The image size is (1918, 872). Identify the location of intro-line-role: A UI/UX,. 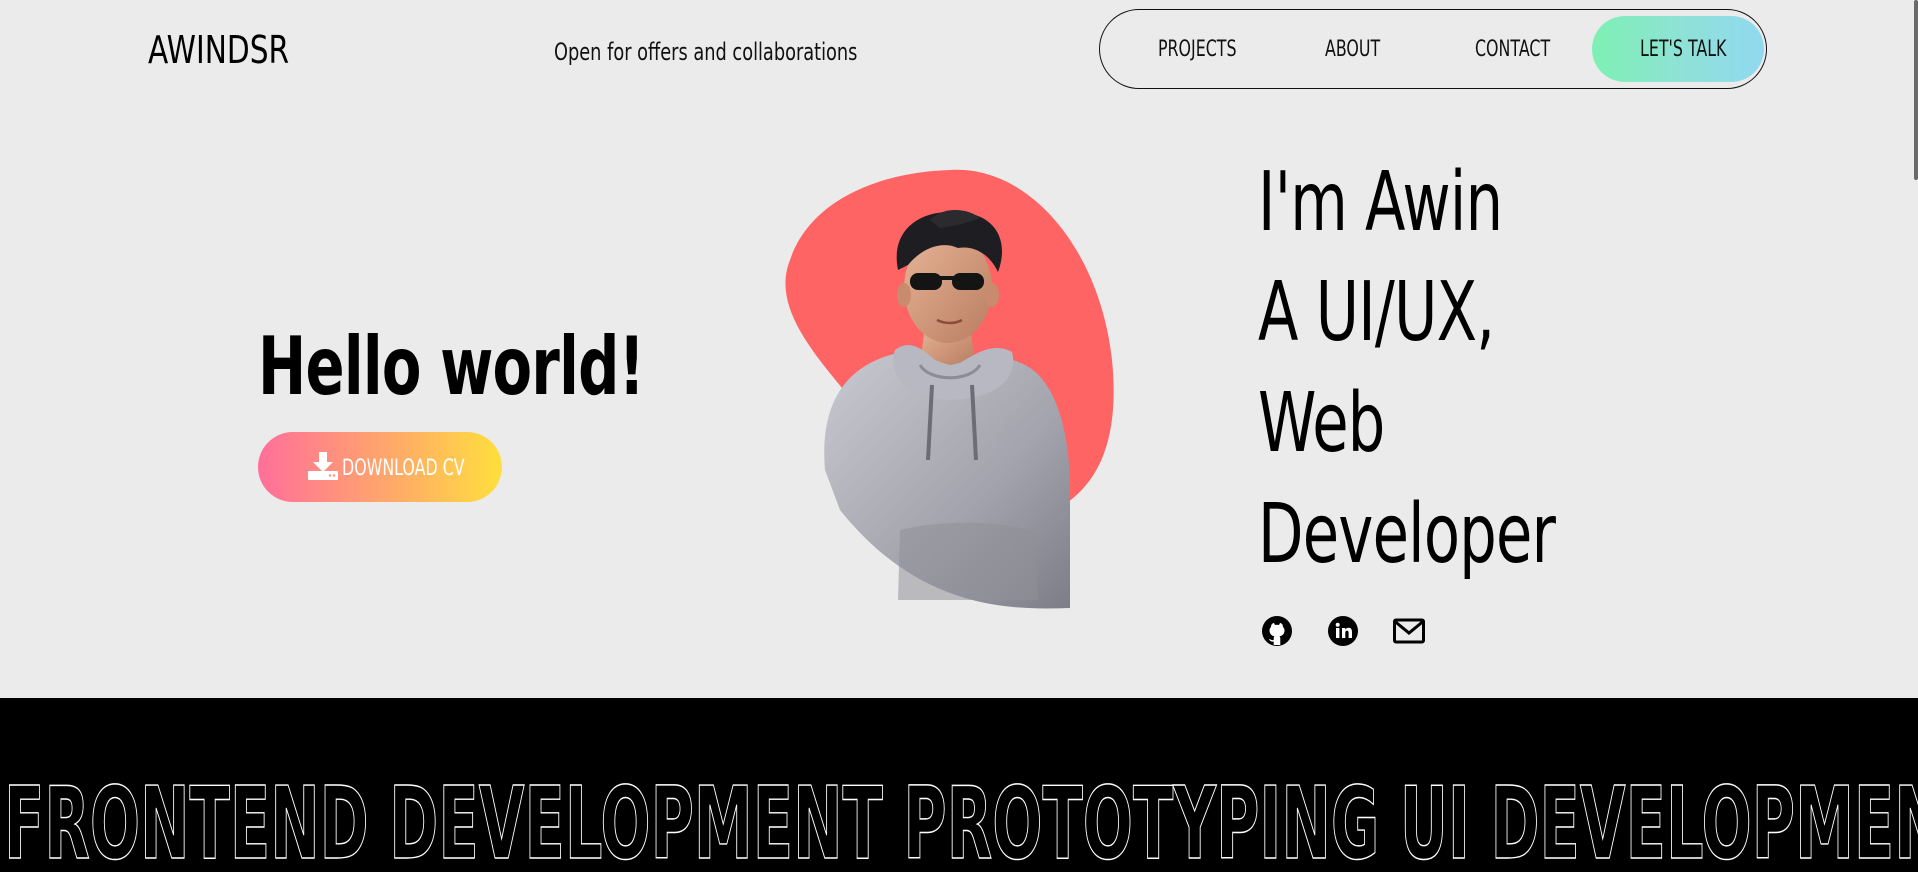
(1376, 312).